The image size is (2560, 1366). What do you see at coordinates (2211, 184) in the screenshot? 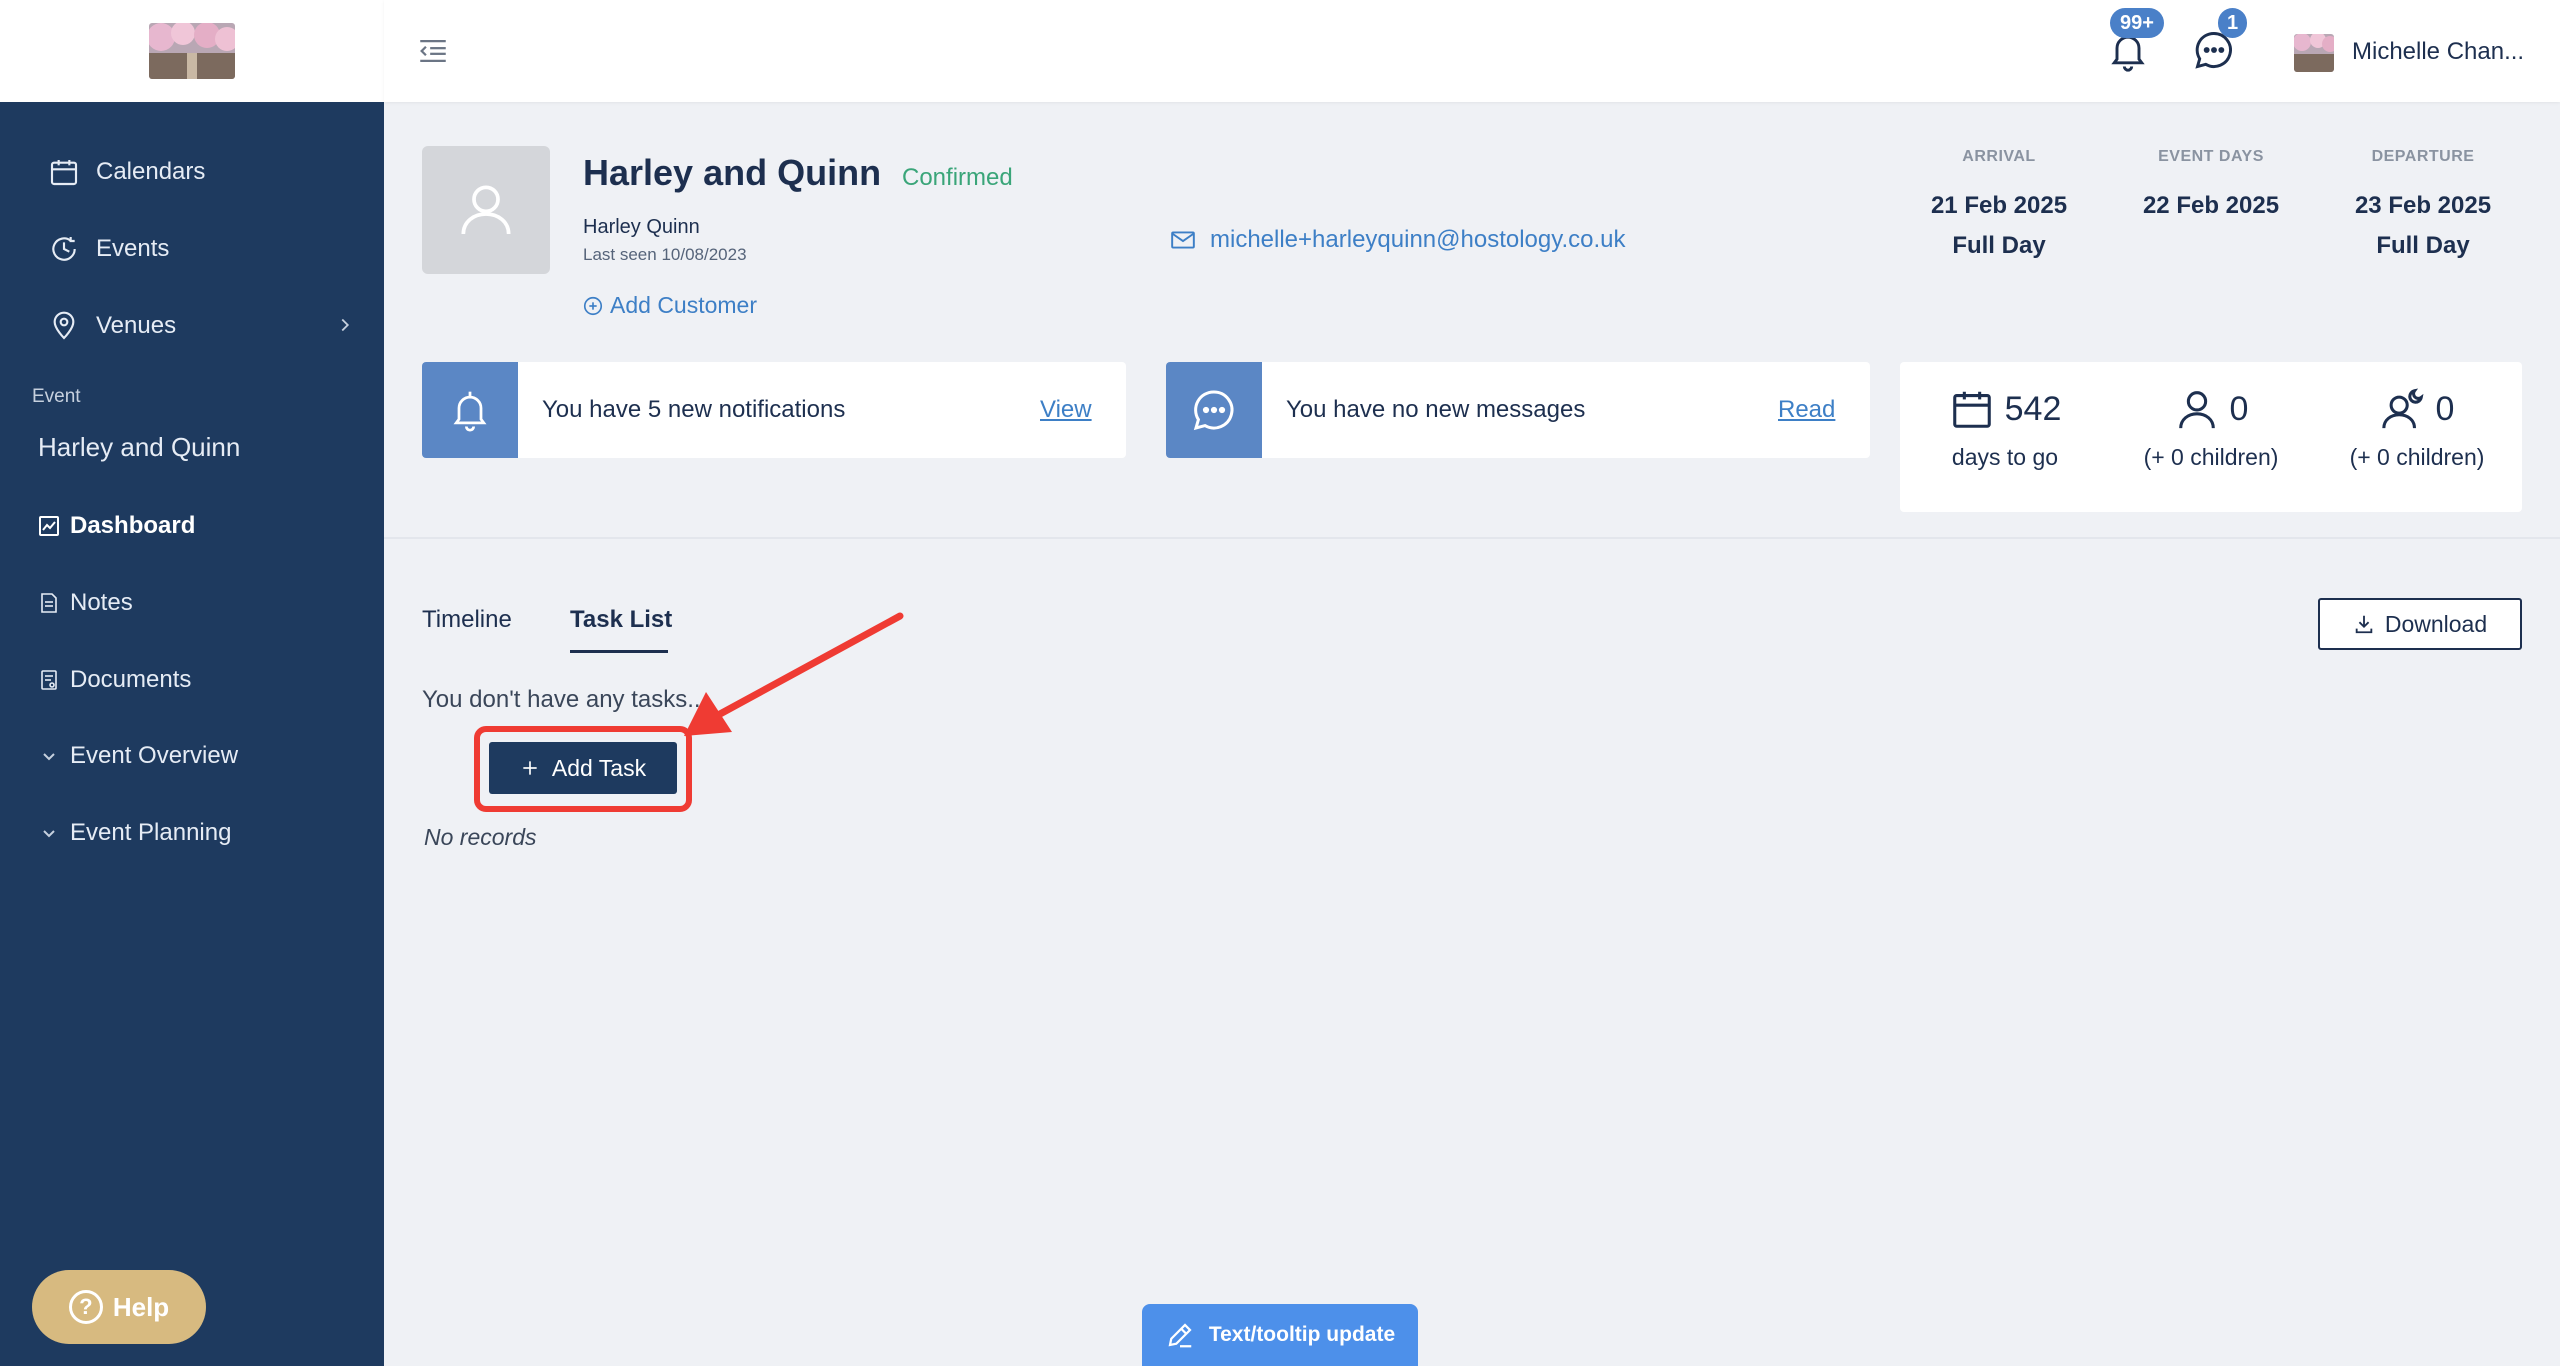
I see `event-days-column: EVENT DAYS 22 Feb 2025` at bounding box center [2211, 184].